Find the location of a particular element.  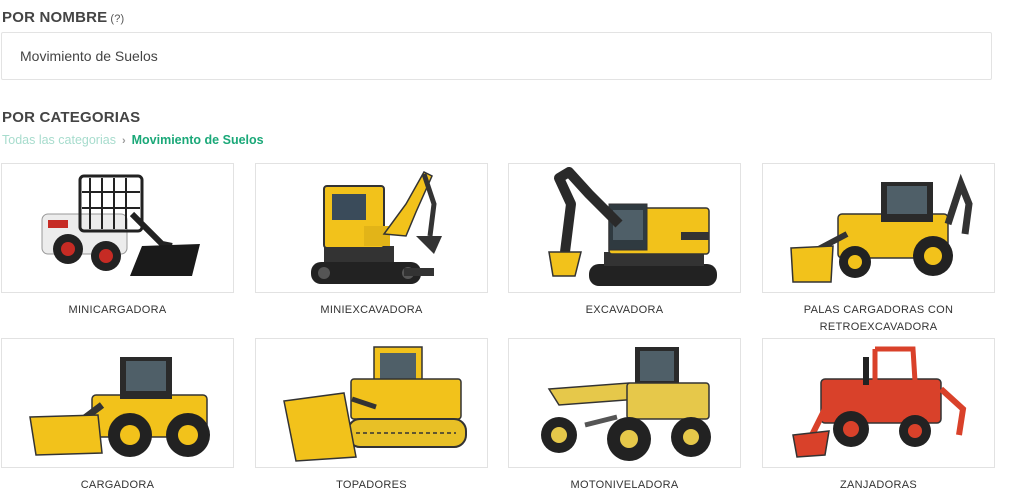

breadcrumb-all-categories-link: Todas las categorias is located at coordinates (59, 140).